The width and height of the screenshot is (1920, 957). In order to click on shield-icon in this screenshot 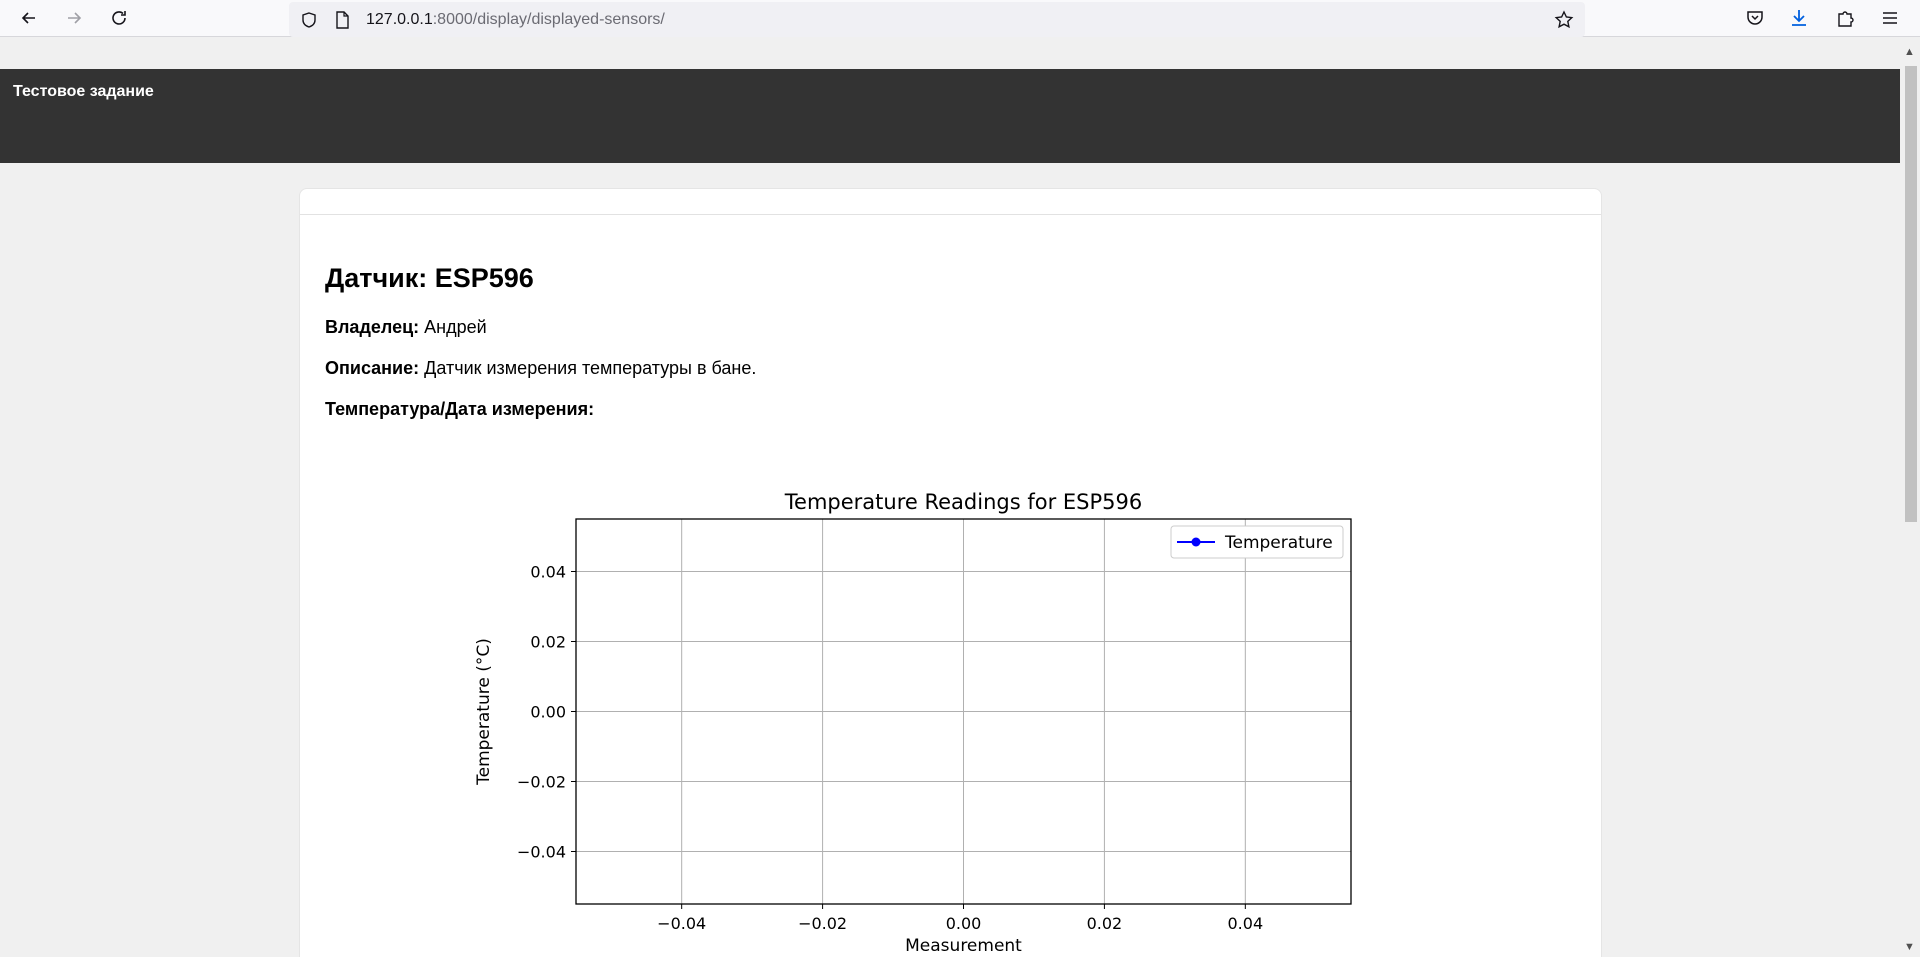, I will do `click(309, 20)`.